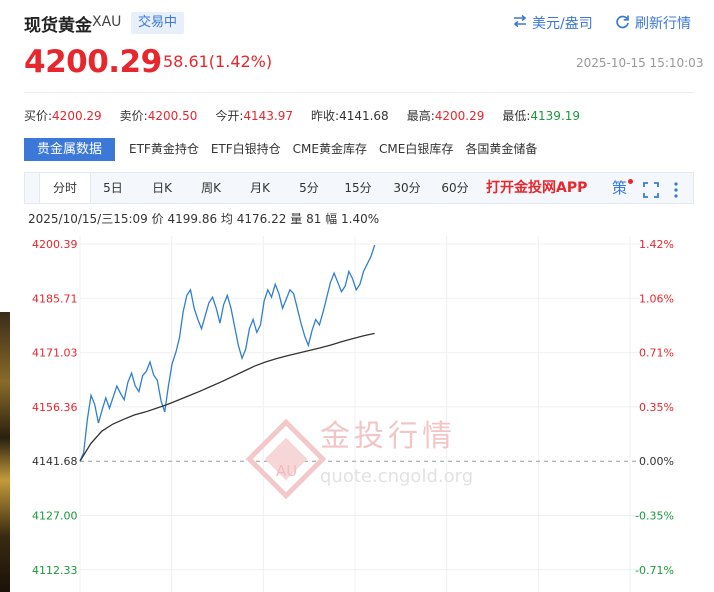 This screenshot has height=592, width=714. I want to click on quote-open: 今开:4143.97, so click(254, 116).